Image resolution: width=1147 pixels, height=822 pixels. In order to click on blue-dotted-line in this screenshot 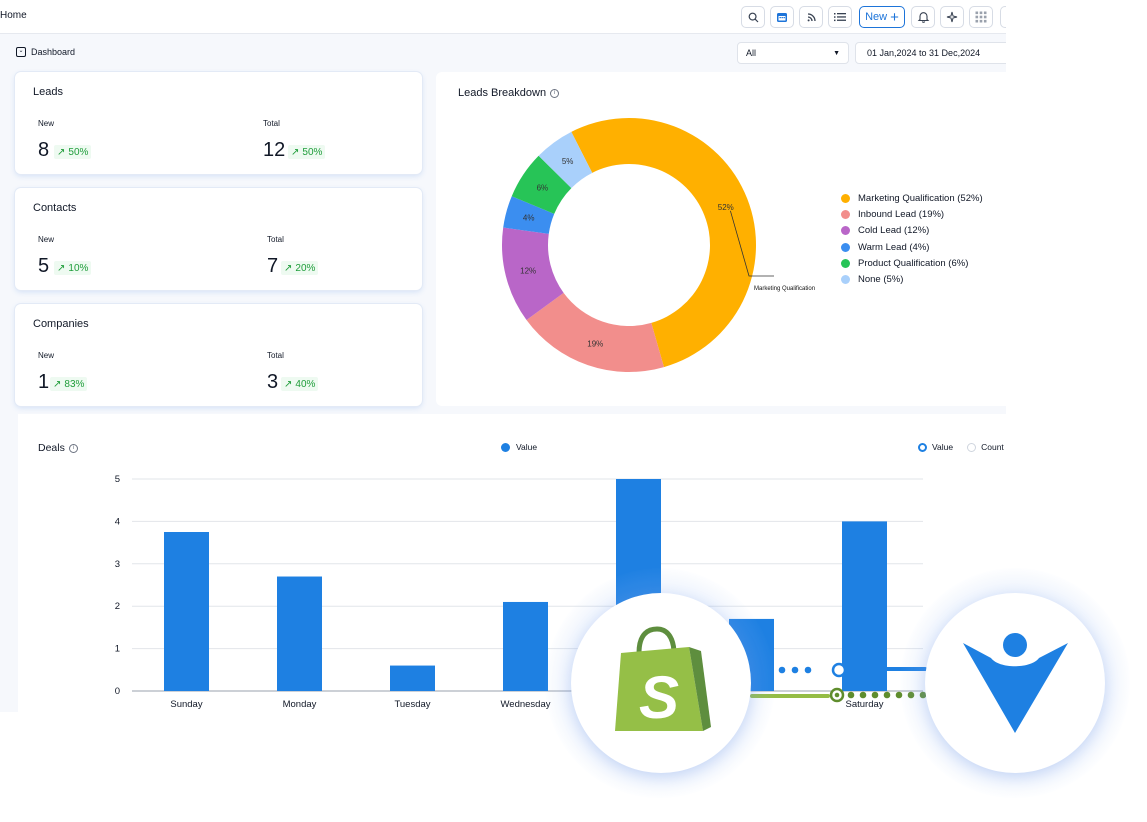, I will do `click(839, 670)`.